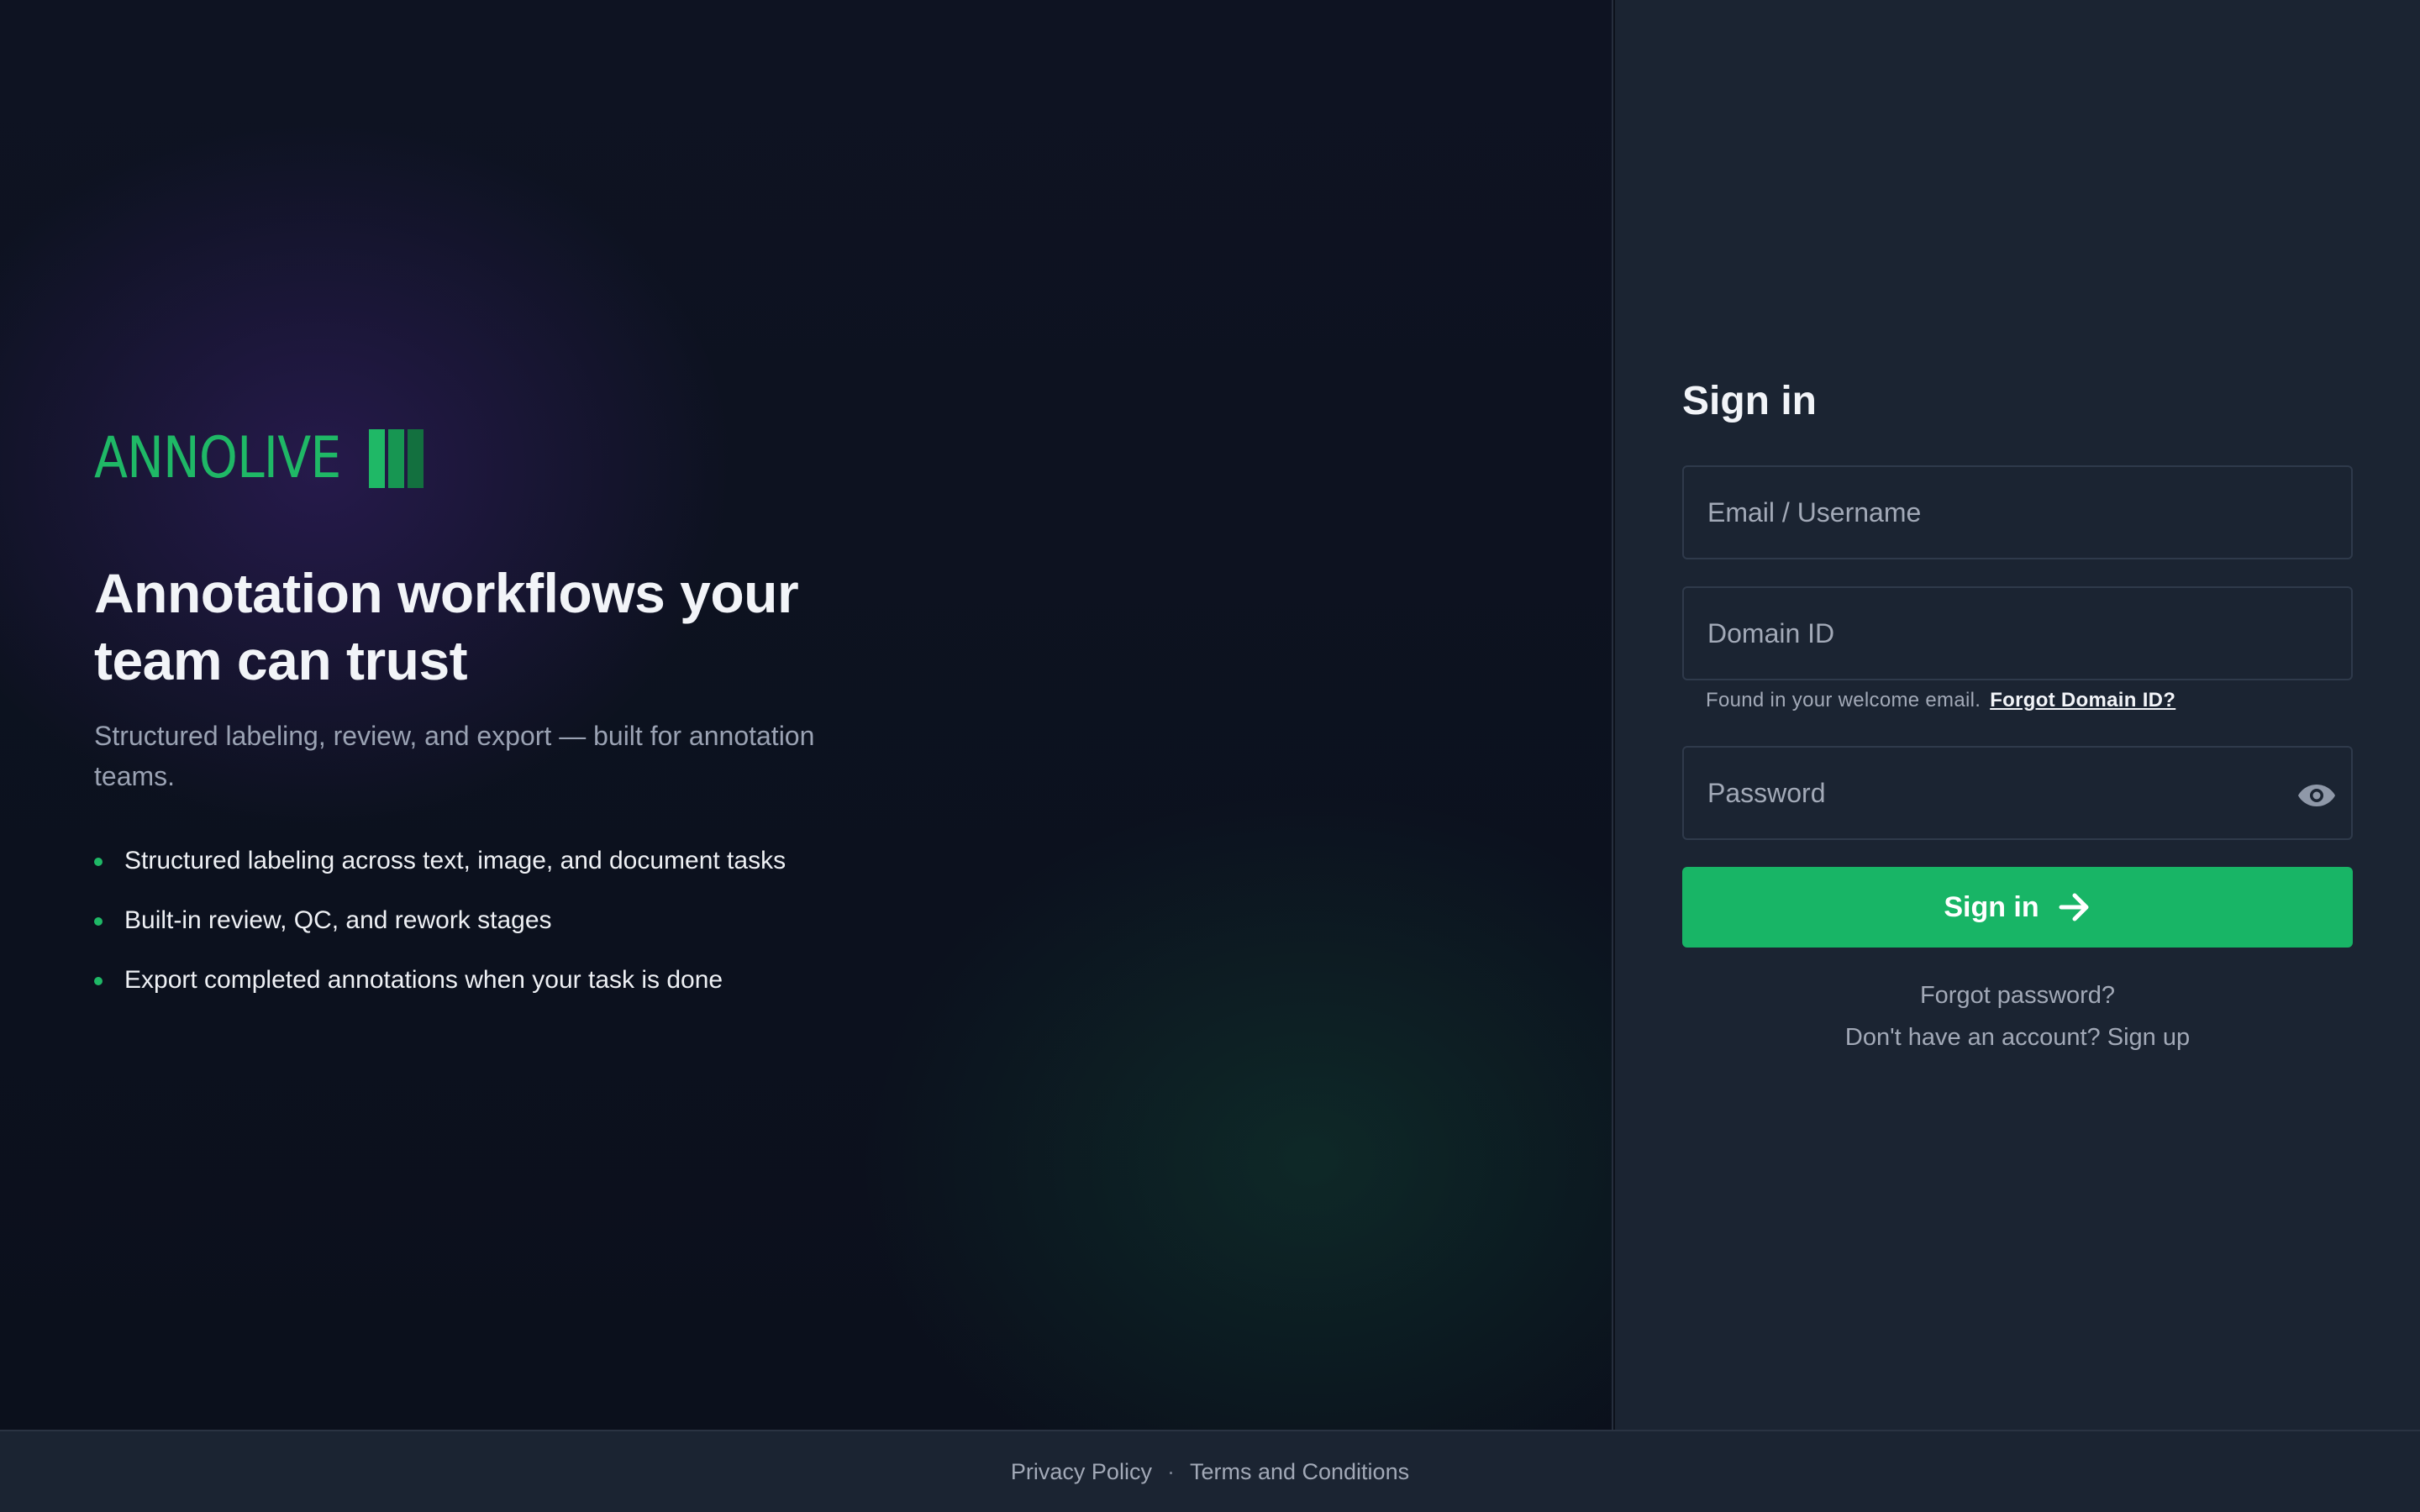  I want to click on email-input, so click(2017, 512).